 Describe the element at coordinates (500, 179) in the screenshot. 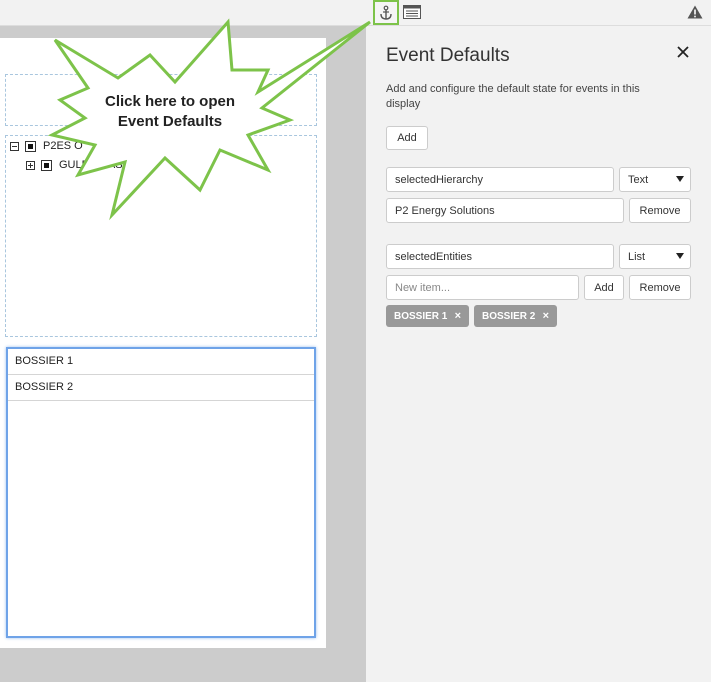

I see `event-name-input: selectedHierarchy` at that location.